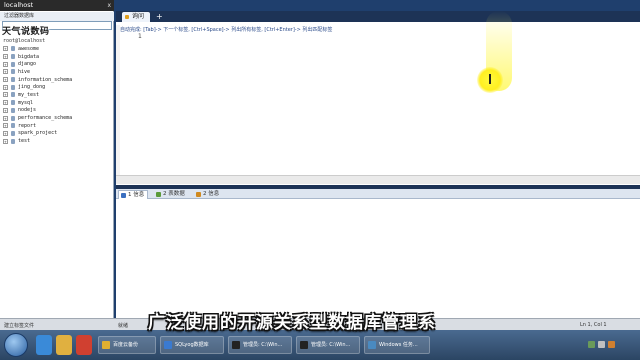 This screenshot has width=640, height=360. I want to click on database-item: + jing_dong, so click(37, 87).